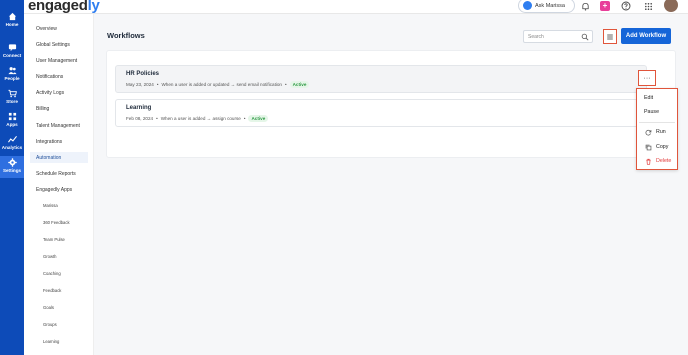 The image size is (688, 355). I want to click on nav-app-growth: Growth, so click(59, 256).